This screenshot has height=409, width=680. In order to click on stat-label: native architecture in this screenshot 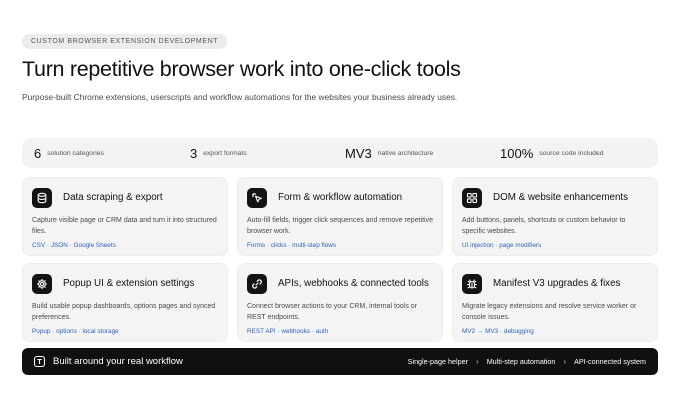, I will do `click(405, 153)`.